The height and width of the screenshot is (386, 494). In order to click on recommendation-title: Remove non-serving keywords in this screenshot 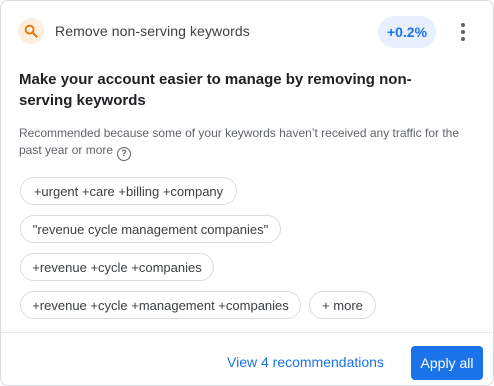, I will do `click(152, 31)`.